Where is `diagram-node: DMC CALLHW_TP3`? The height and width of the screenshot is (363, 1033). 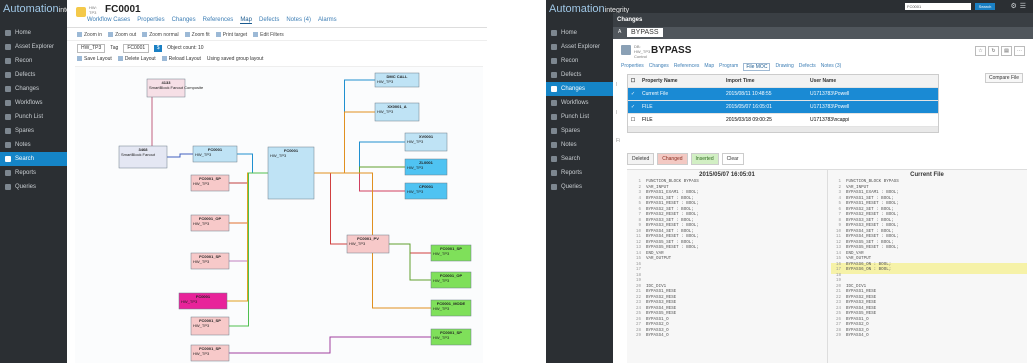 diagram-node: DMC CALLHW_TP3 is located at coordinates (397, 80).